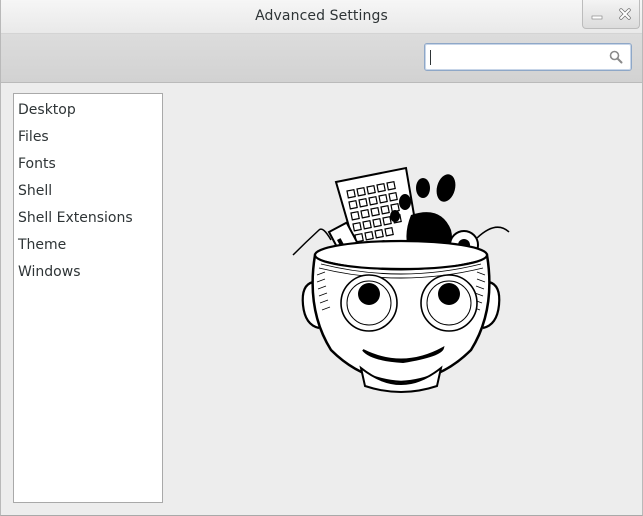 The image size is (643, 516). What do you see at coordinates (401, 316) in the screenshot?
I see `robot-head` at bounding box center [401, 316].